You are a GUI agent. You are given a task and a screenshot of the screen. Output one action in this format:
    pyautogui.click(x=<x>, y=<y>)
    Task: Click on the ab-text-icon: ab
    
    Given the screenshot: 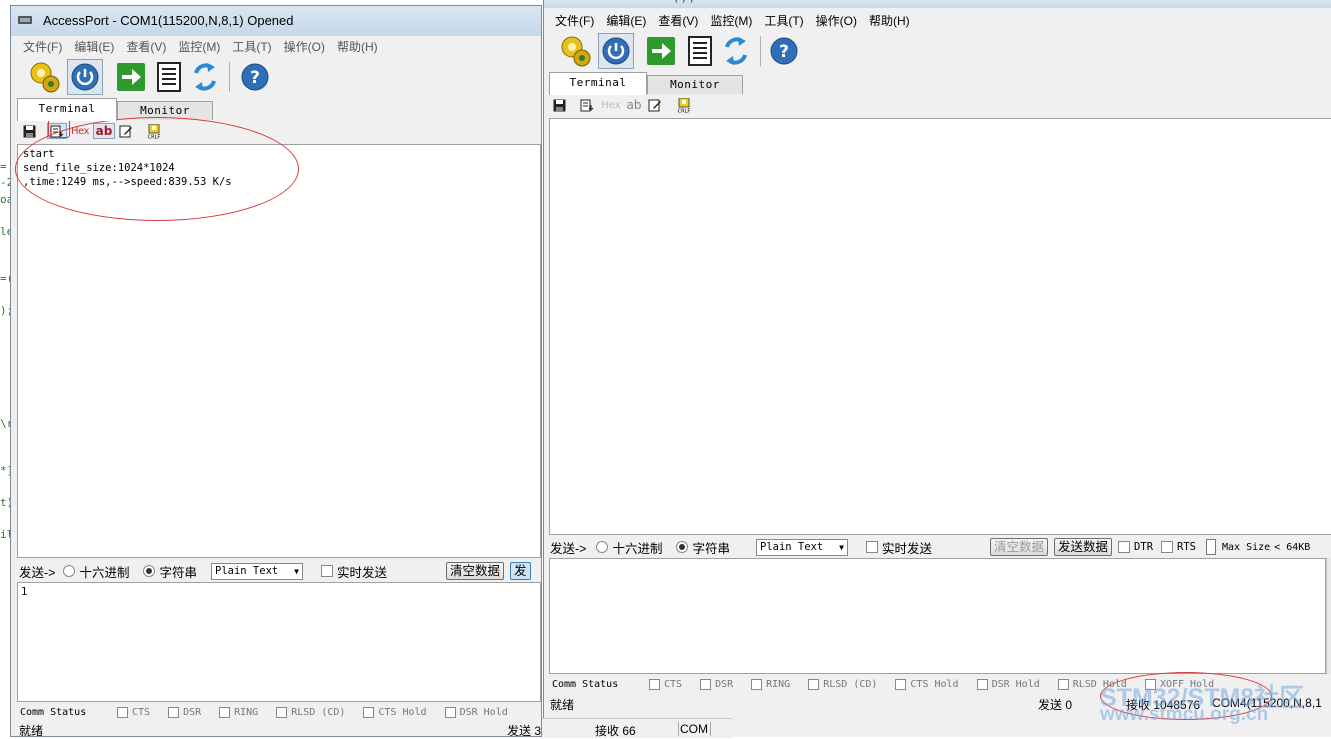 What is the action you would take?
    pyautogui.click(x=104, y=131)
    